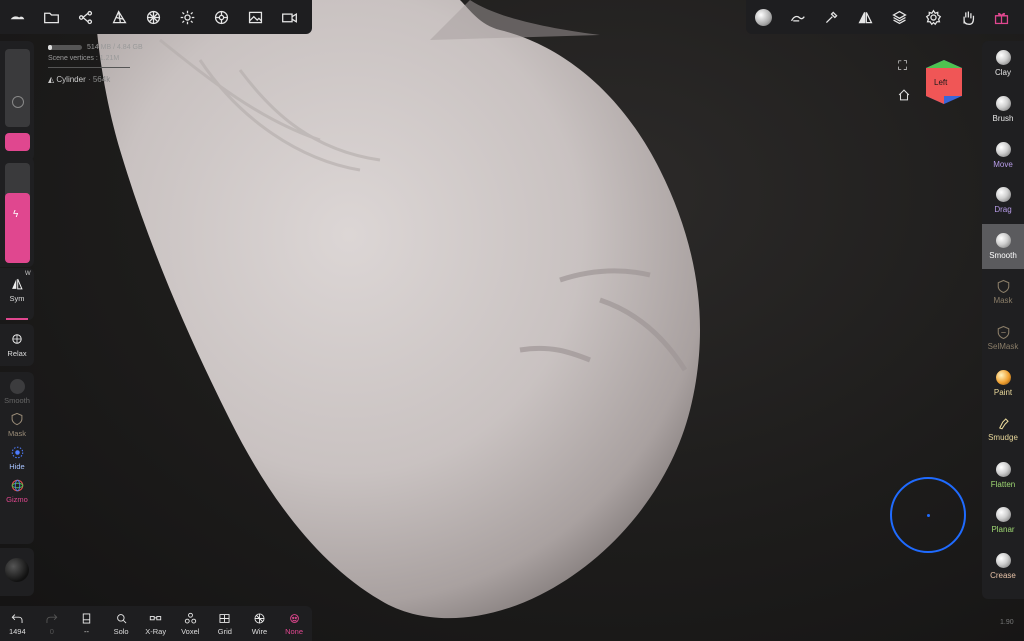 This screenshot has width=1024, height=641. I want to click on tool-label: Smudge, so click(1003, 438).